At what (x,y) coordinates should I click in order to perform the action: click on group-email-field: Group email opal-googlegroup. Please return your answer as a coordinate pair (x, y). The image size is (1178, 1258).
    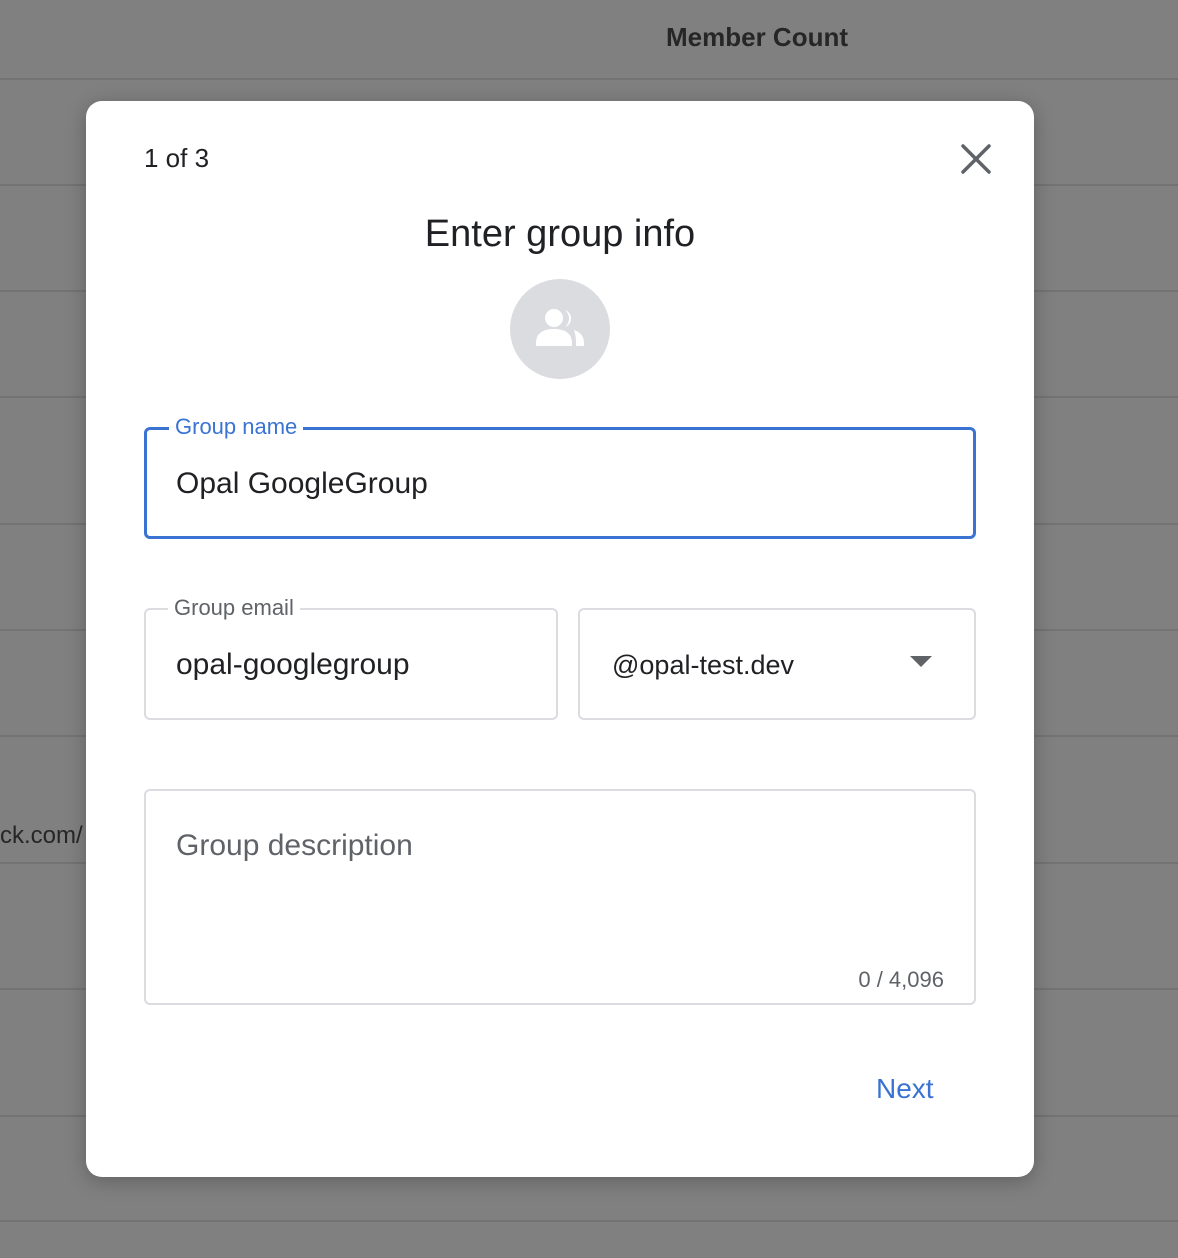
    Looking at the image, I should click on (351, 658).